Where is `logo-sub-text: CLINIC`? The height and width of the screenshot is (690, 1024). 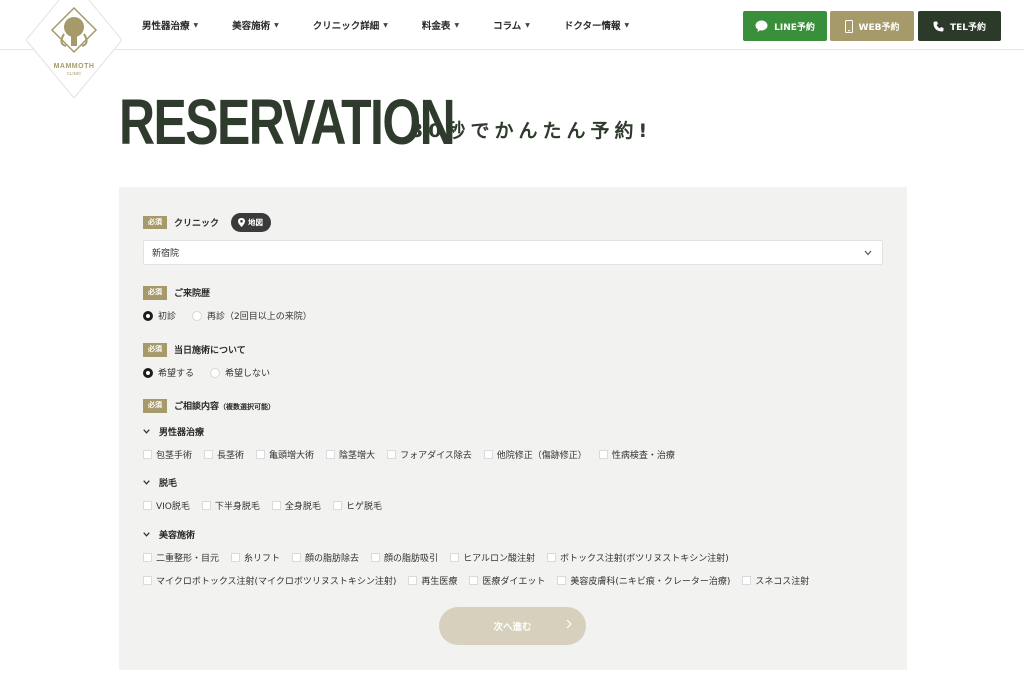 logo-sub-text: CLINIC is located at coordinates (75, 73).